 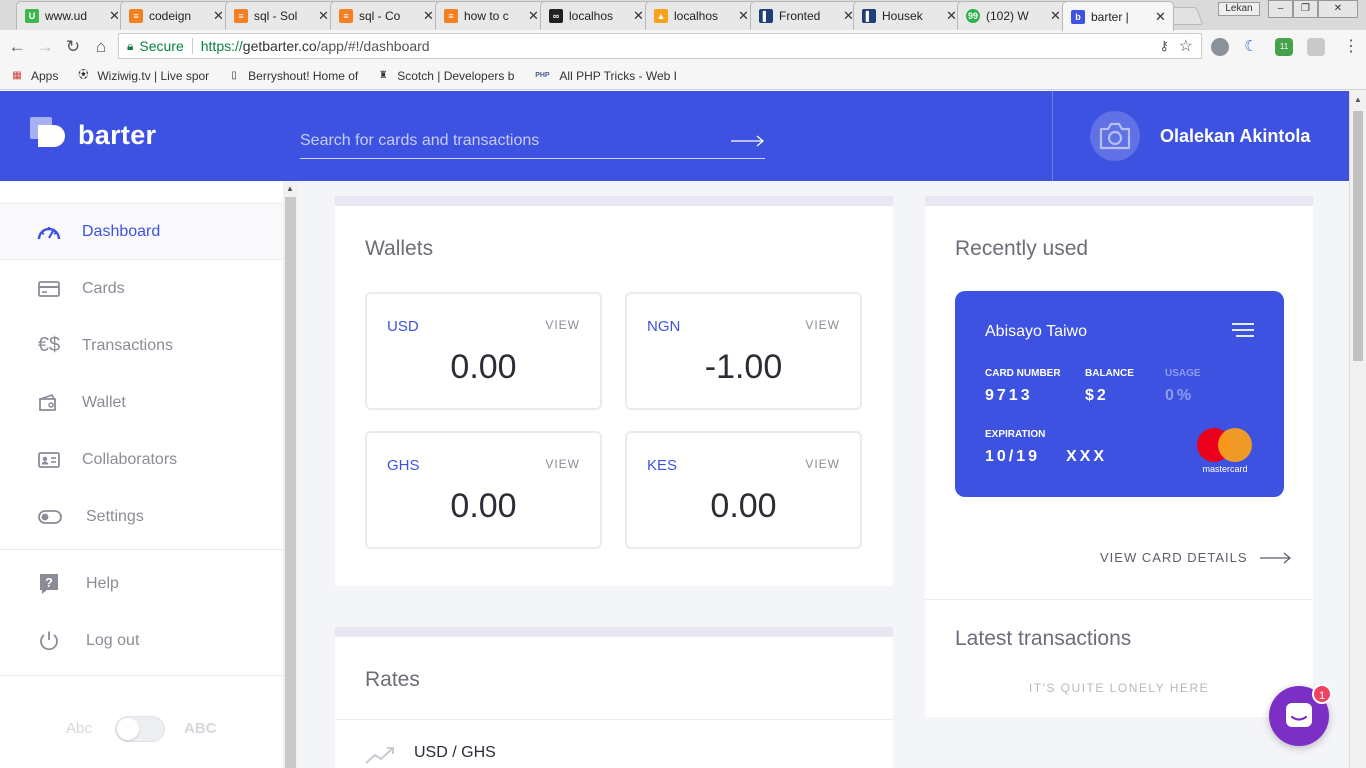 I want to click on avatar, so click(x=1115, y=136).